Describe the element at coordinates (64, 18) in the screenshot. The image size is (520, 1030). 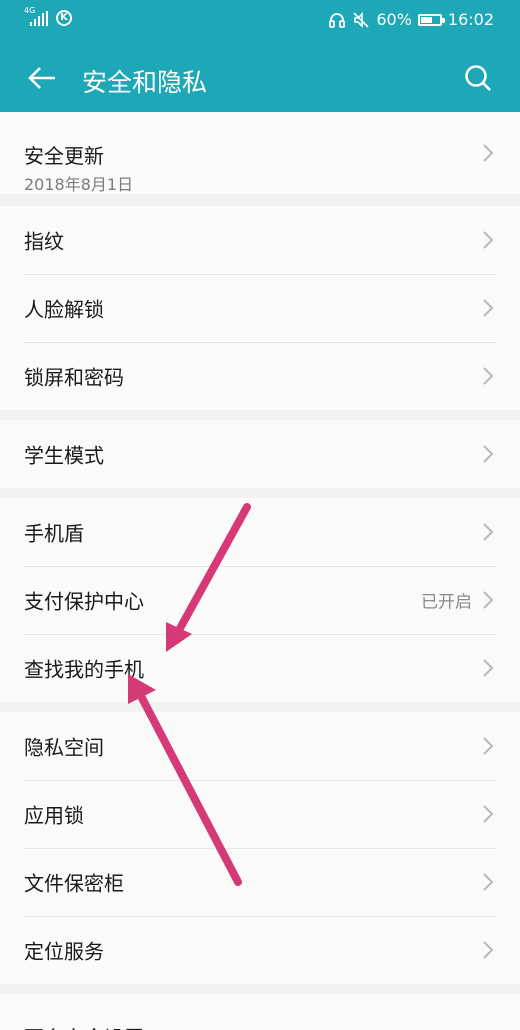
I see `k-app-icon: K` at that location.